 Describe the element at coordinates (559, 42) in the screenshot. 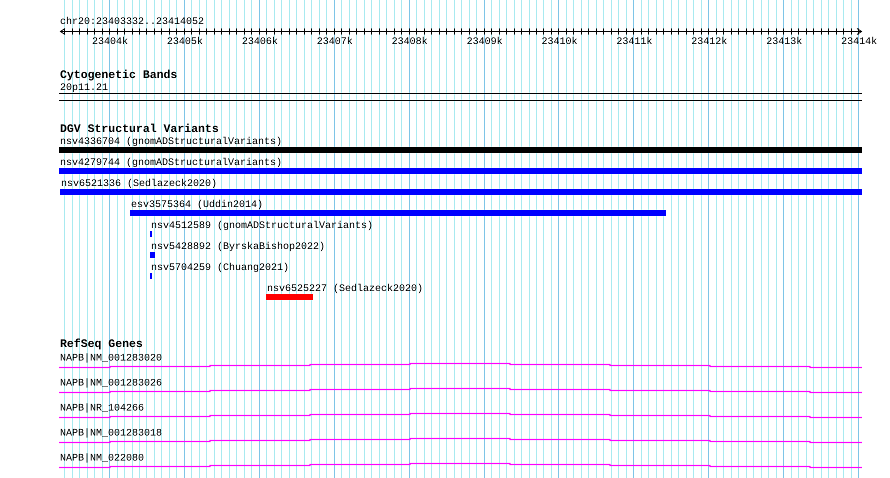

I see `tick-label: 23410k` at that location.